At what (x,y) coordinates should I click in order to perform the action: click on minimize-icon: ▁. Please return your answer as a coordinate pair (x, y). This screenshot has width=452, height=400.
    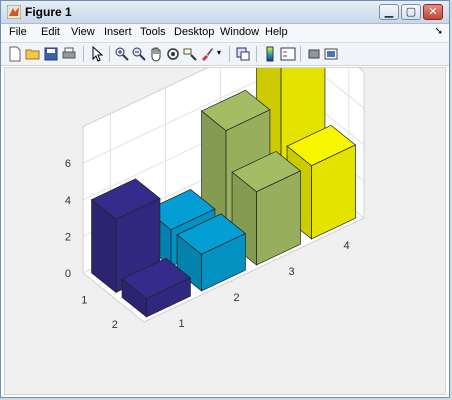
    Looking at the image, I should click on (389, 12).